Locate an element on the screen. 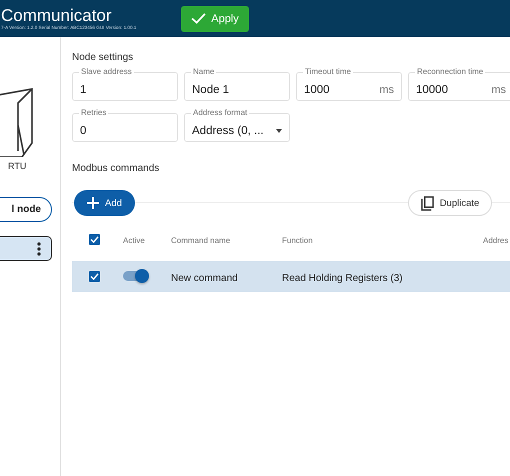 The image size is (510, 476). field-value: 10000 is located at coordinates (432, 90).